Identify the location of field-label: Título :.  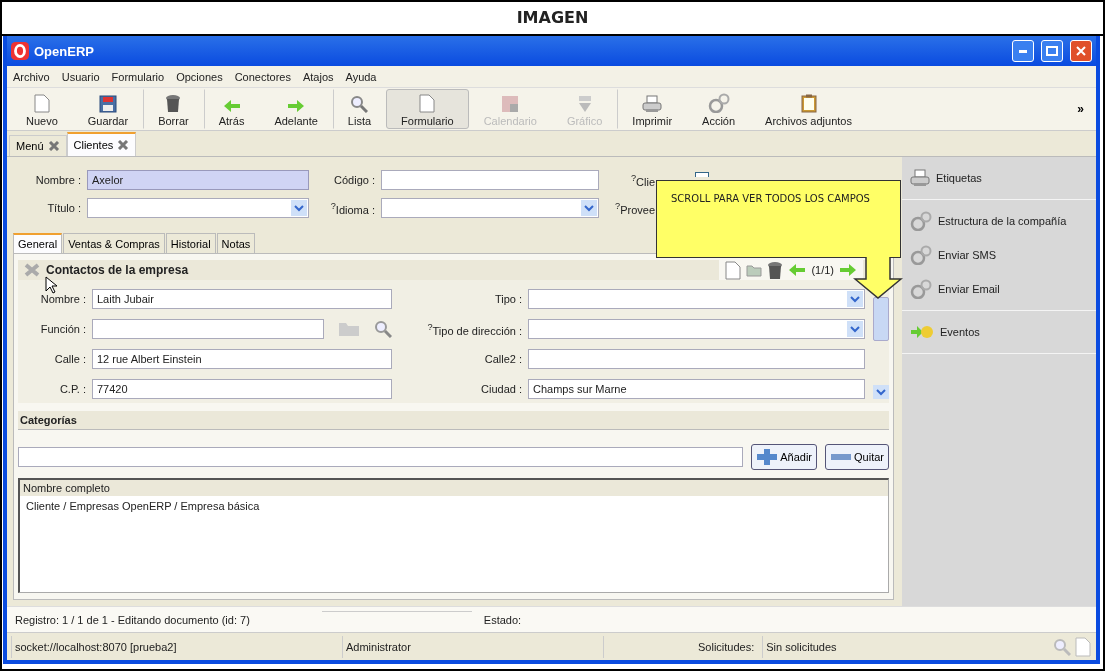
(63, 208).